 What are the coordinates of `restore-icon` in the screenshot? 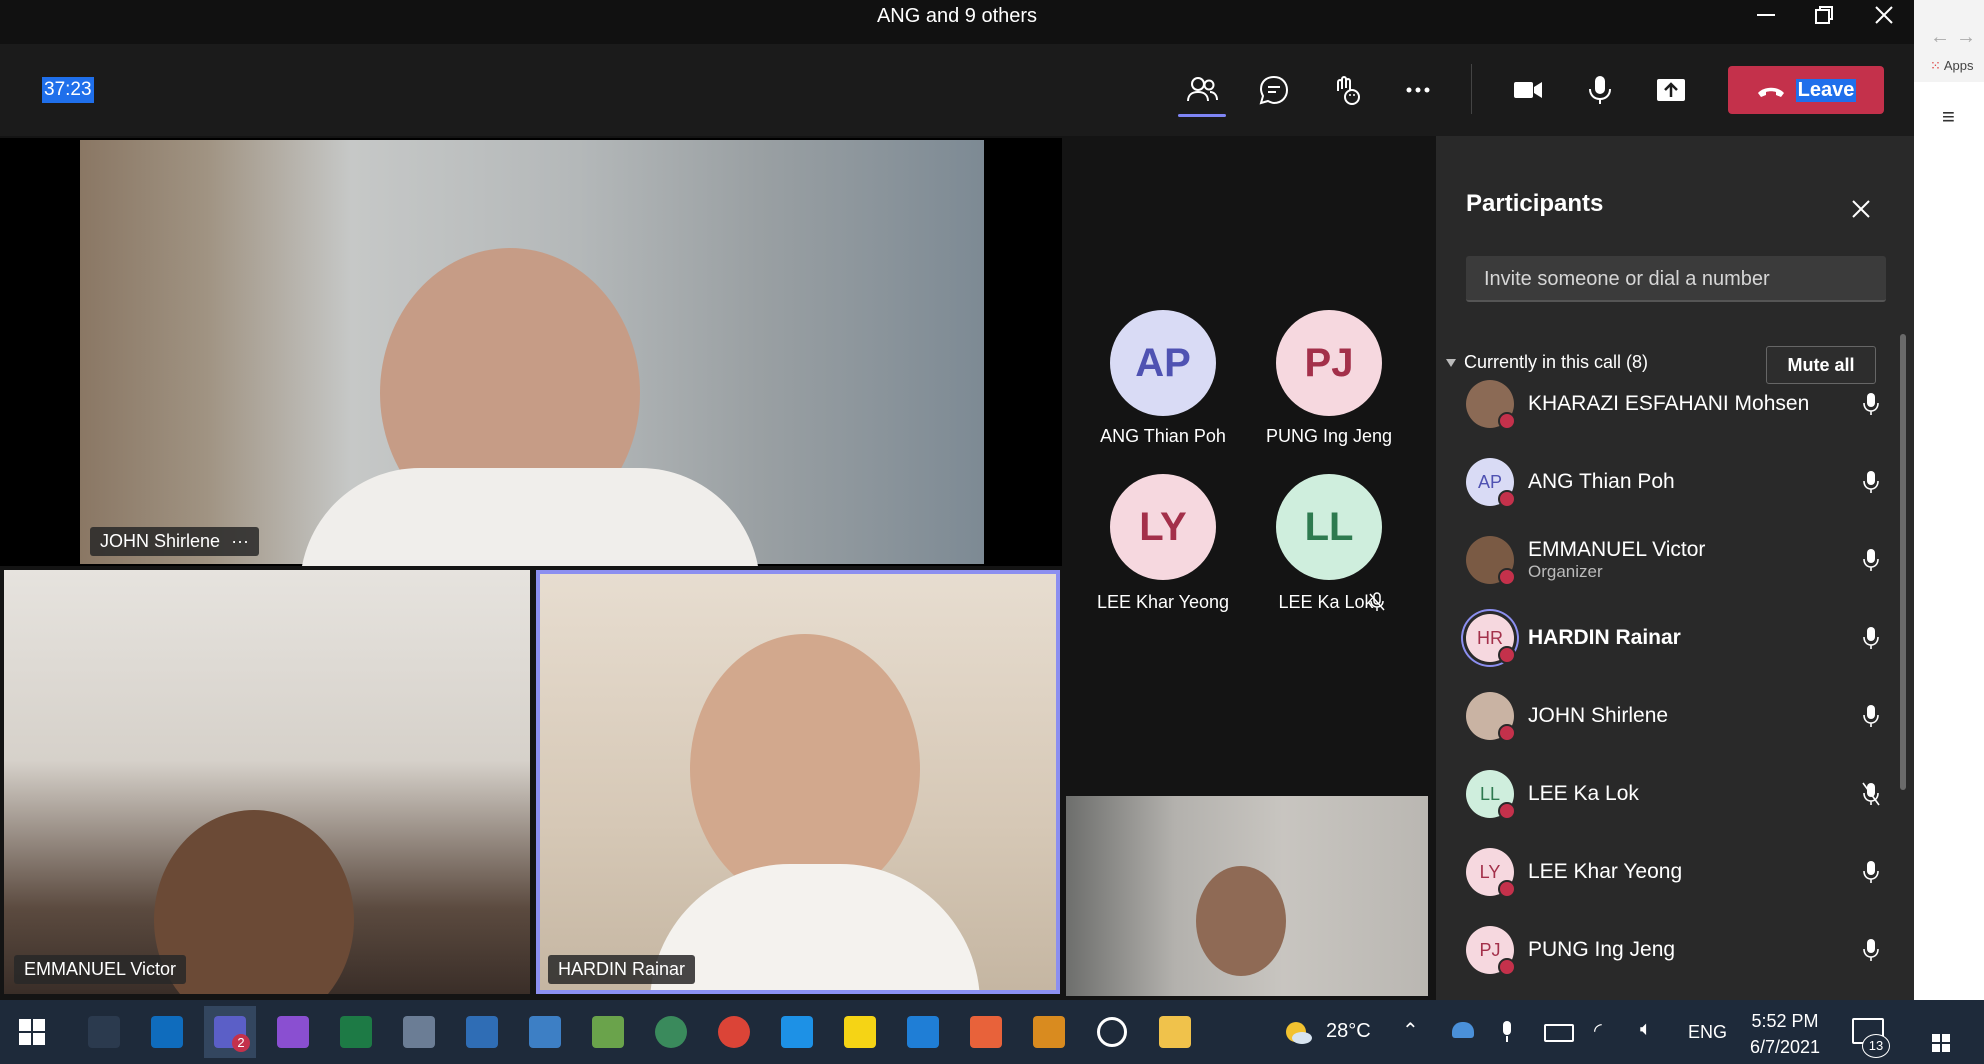 It's located at (1824, 15).